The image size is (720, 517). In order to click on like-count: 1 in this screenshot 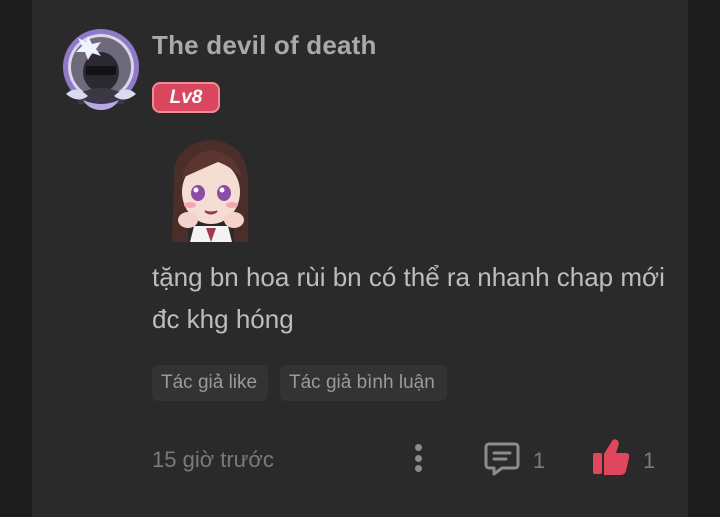, I will do `click(649, 460)`.